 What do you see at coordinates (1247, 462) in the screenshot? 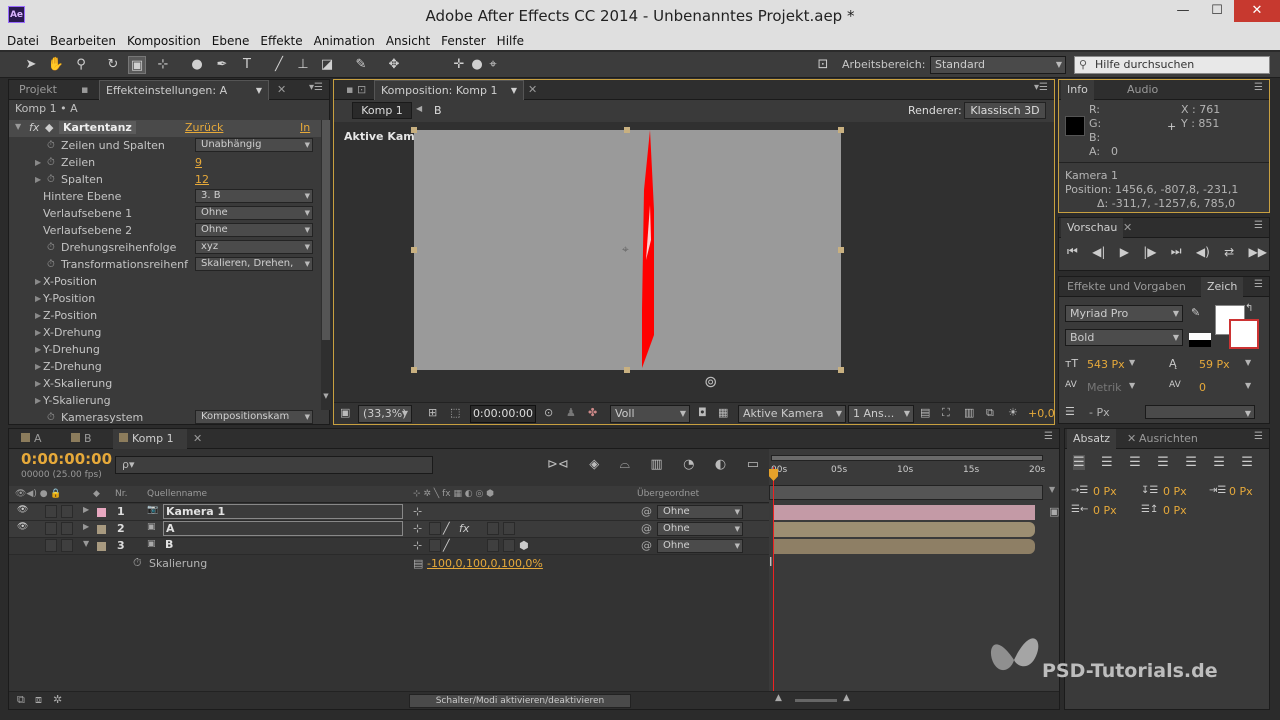
I see `justify-all-icon: ☰` at bounding box center [1247, 462].